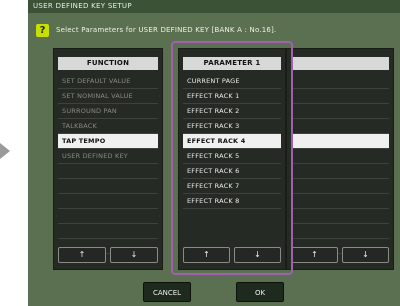 This screenshot has width=400, height=306. What do you see at coordinates (42, 30) in the screenshot?
I see `help-icon: ?` at bounding box center [42, 30].